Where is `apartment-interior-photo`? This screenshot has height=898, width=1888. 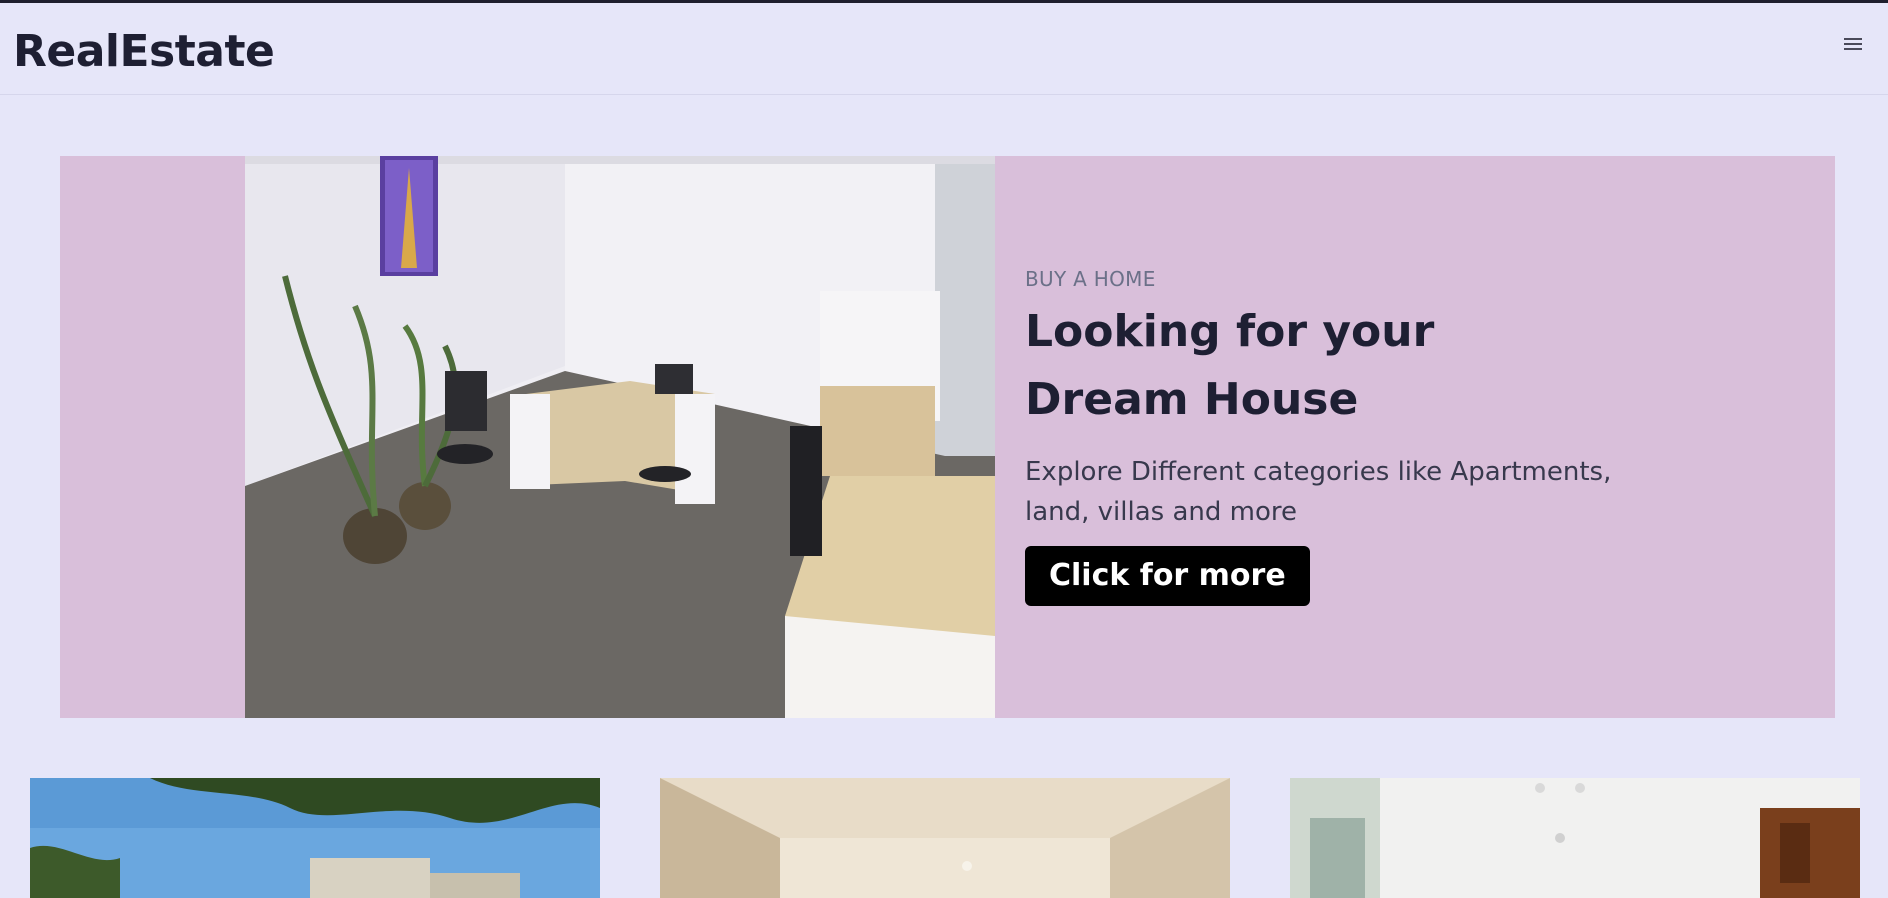
apartment-interior-photo is located at coordinates (1575, 838).